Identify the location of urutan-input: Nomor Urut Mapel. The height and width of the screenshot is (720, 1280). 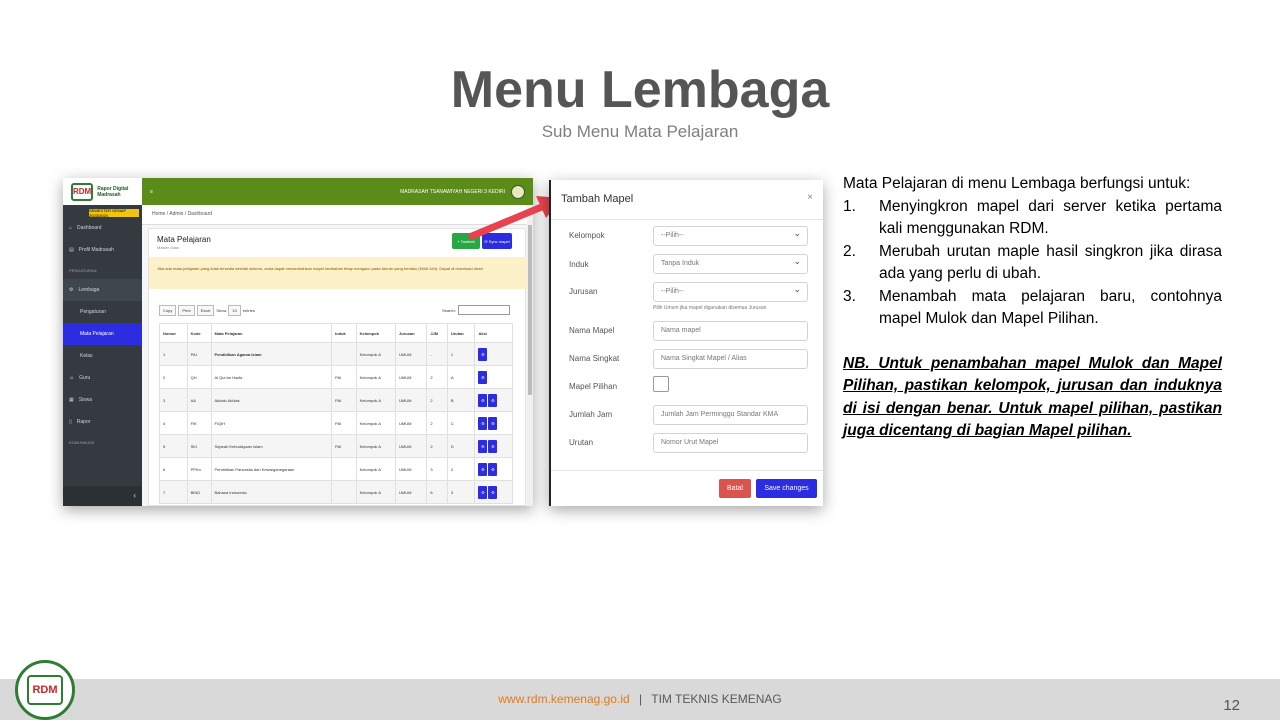
(730, 443).